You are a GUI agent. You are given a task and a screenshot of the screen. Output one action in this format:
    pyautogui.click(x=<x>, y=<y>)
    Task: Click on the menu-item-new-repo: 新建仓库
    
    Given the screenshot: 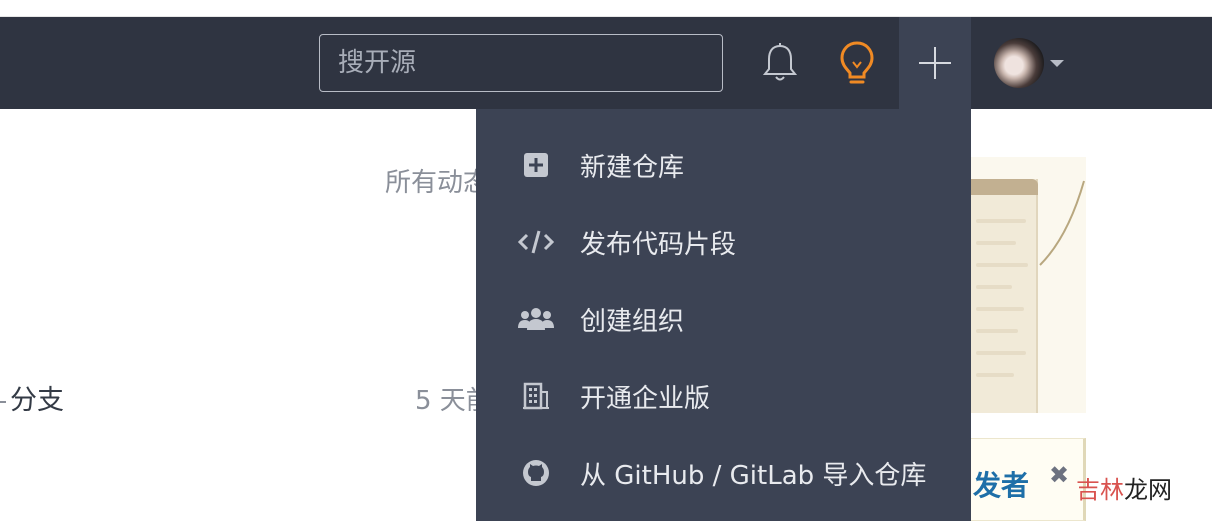 What is the action you would take?
    pyautogui.click(x=723, y=165)
    